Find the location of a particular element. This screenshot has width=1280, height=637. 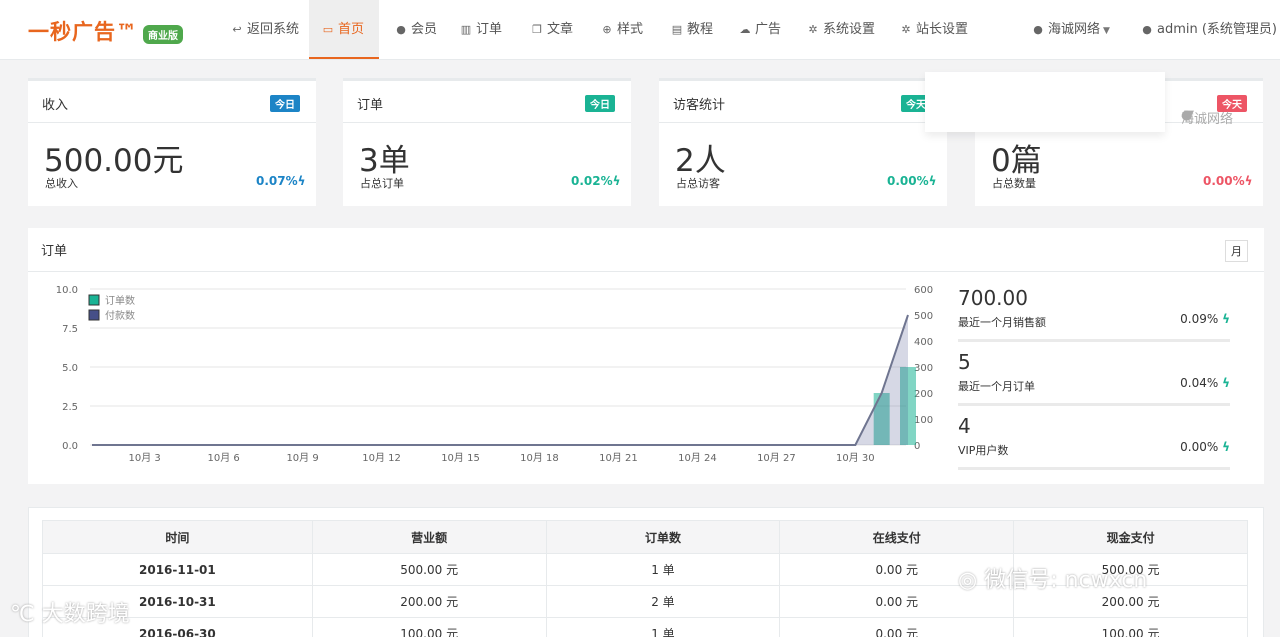

y-right-tick-label: 300 is located at coordinates (923, 368).